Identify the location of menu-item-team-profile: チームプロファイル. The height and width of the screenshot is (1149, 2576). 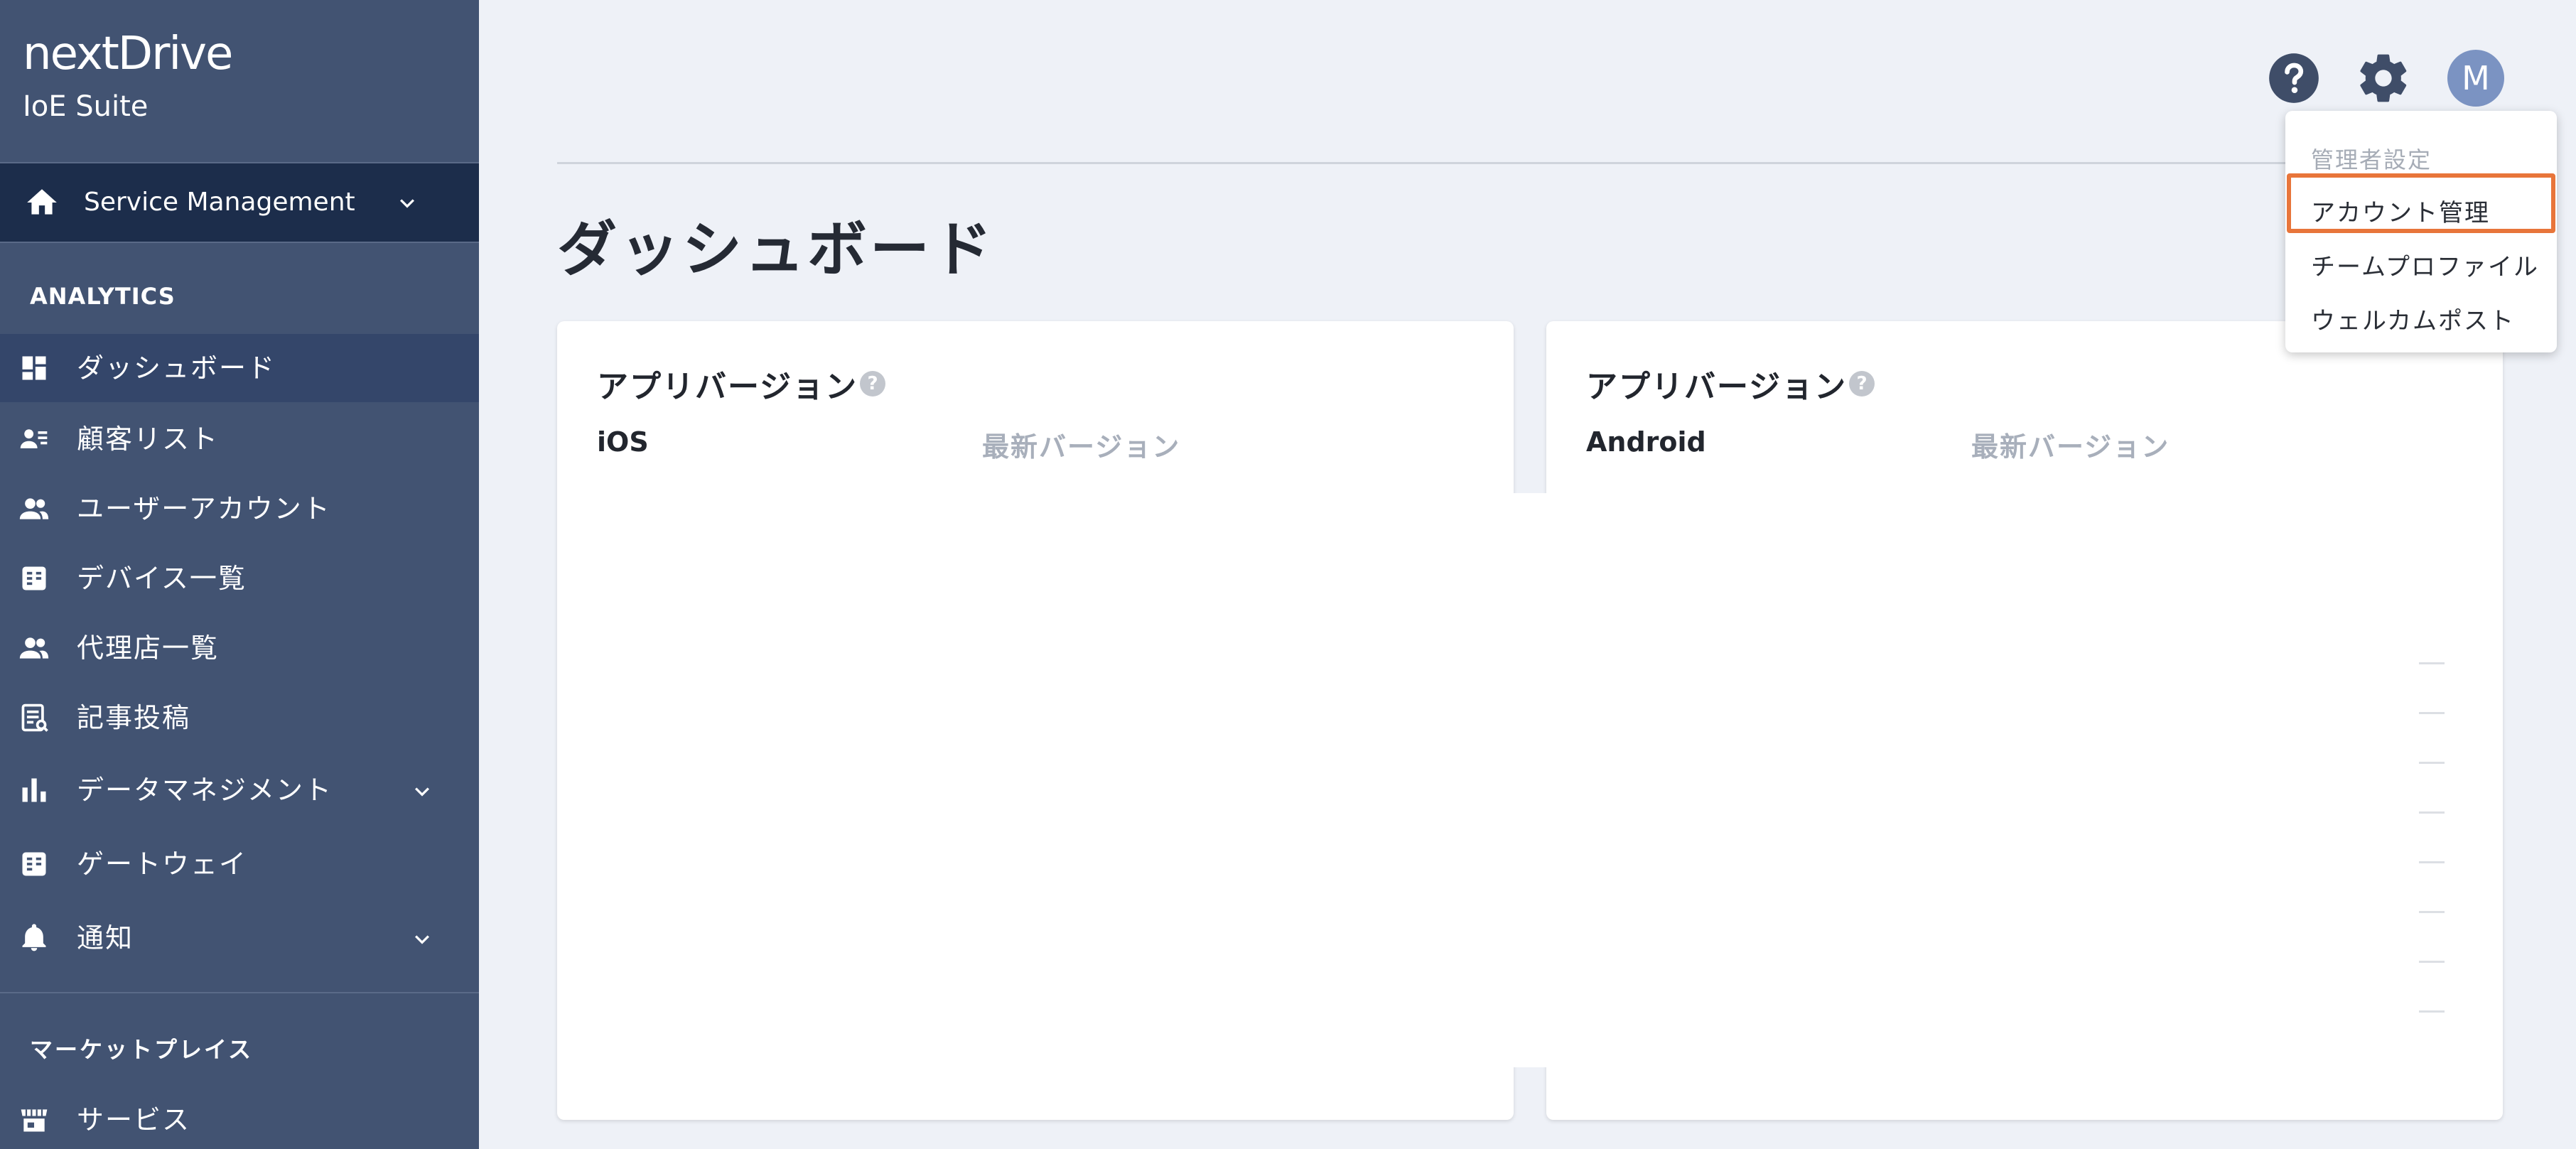
(2425, 264).